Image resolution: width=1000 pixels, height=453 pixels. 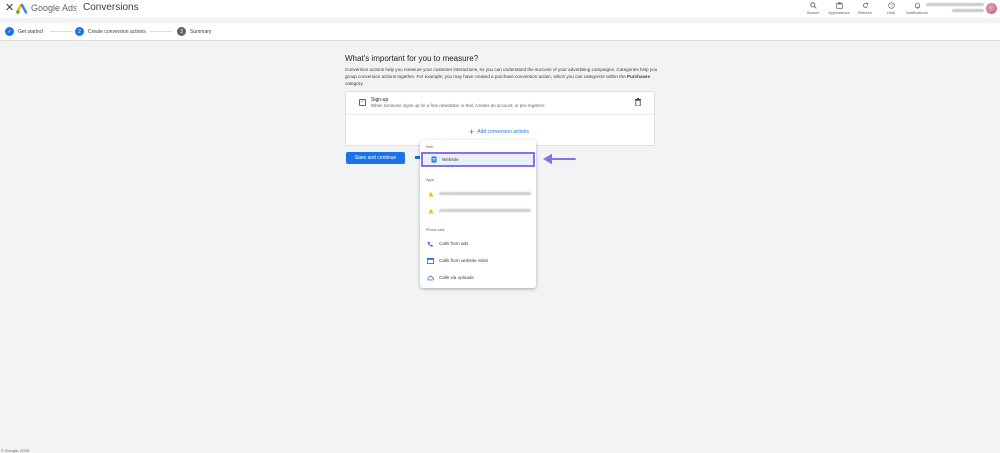 I want to click on appearance-tool: Appearance, so click(x=839, y=9).